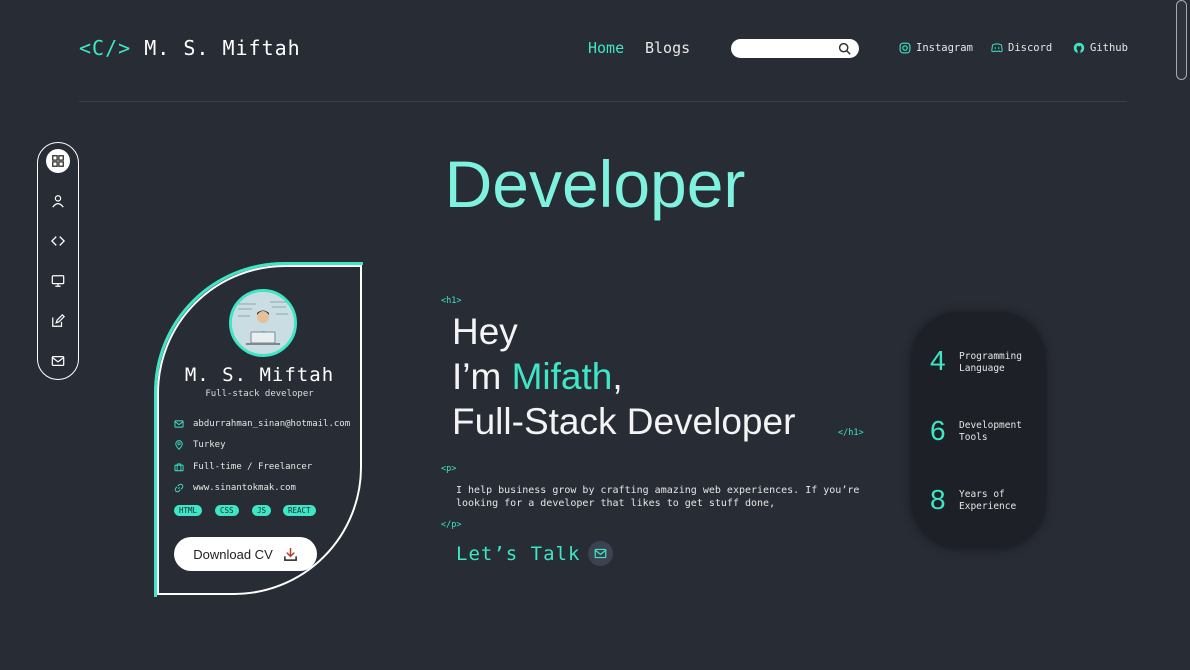 The height and width of the screenshot is (670, 1190). I want to click on stat-label-line: Development, so click(990, 425).